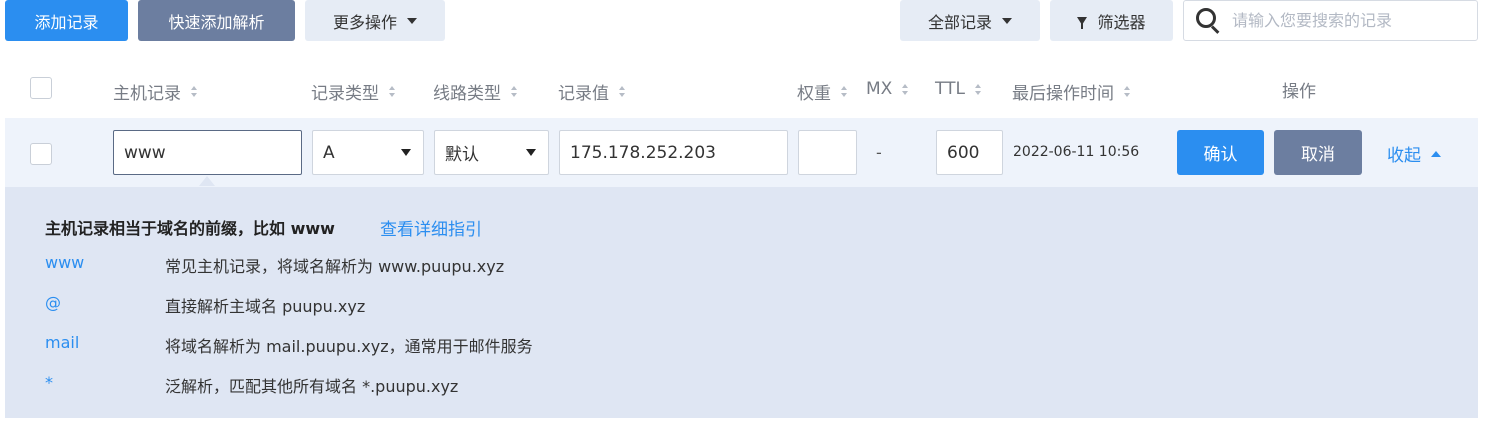 This screenshot has height=427, width=1501. What do you see at coordinates (190, 228) in the screenshot?
I see `help-title: 主机记录相当于域名的前缀，比如 www` at bounding box center [190, 228].